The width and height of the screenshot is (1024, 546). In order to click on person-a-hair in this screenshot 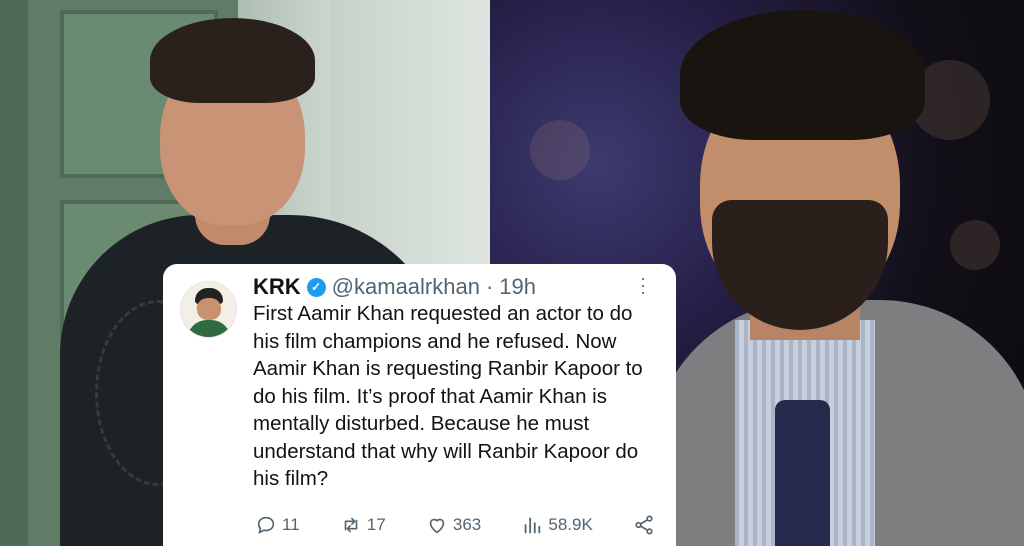, I will do `click(232, 60)`.